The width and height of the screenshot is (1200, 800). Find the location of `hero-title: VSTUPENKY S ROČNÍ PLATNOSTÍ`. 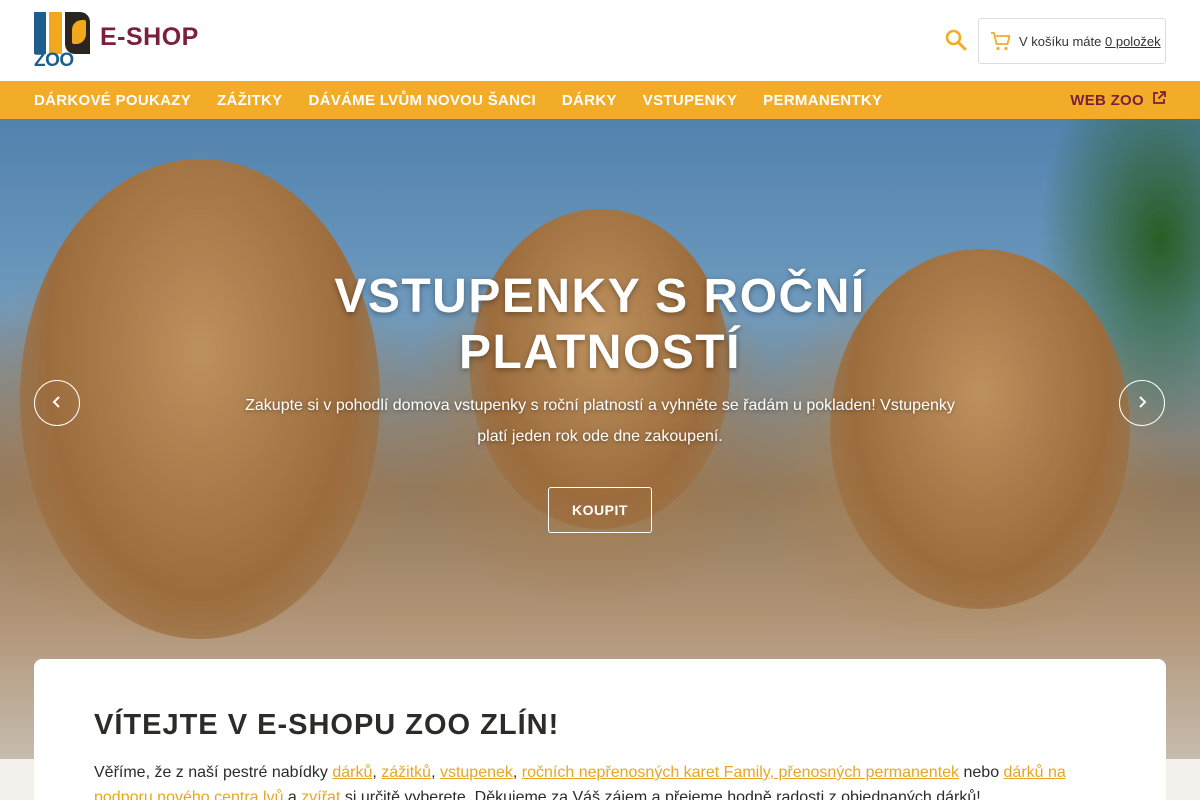

hero-title: VSTUPENKY S ROČNÍ PLATNOSTÍ is located at coordinates (600, 324).